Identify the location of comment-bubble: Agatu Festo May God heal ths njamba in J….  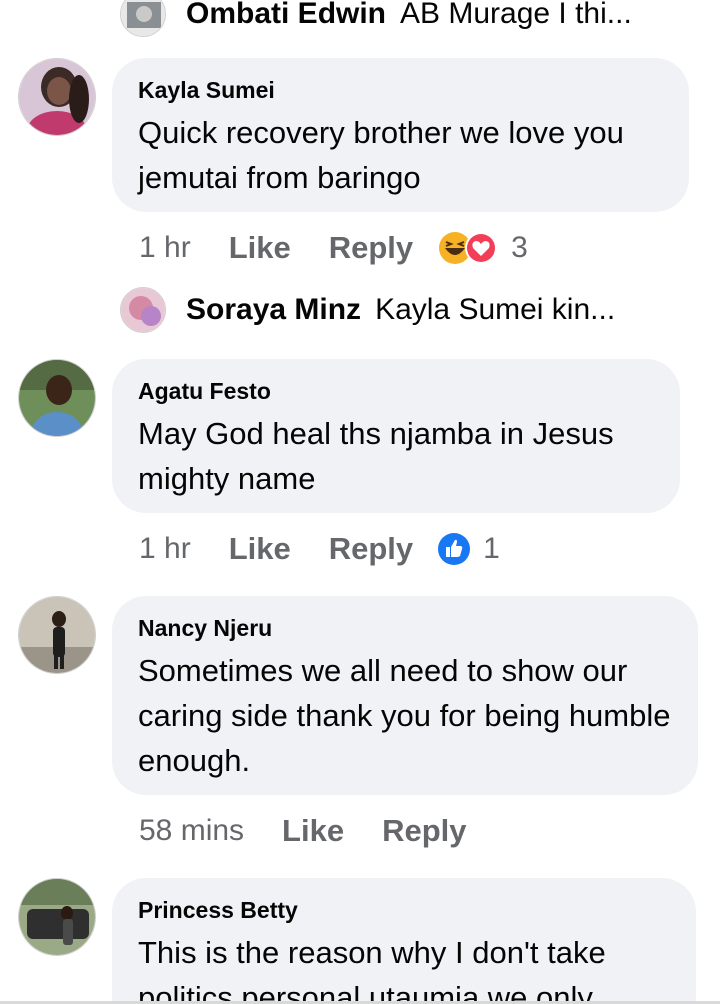
(396, 436).